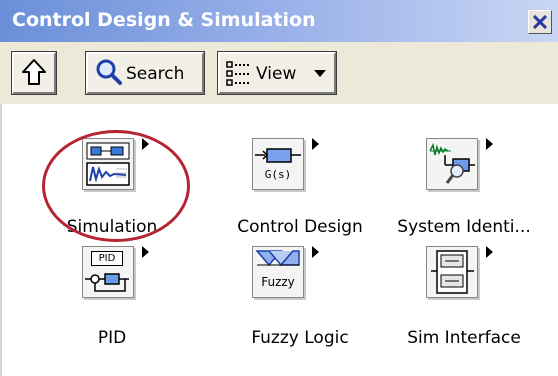 This screenshot has height=376, width=558. I want to click on close-button, so click(540, 22).